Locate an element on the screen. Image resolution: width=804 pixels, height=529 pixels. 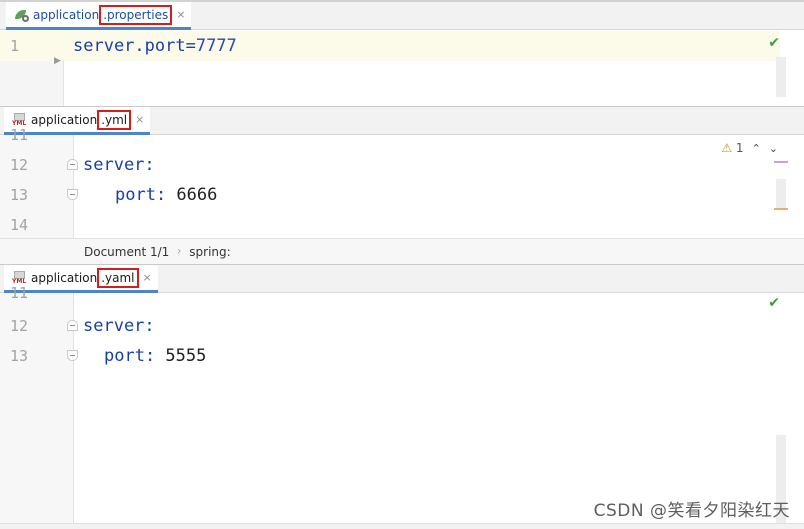
status-strip is located at coordinates (402, 526).